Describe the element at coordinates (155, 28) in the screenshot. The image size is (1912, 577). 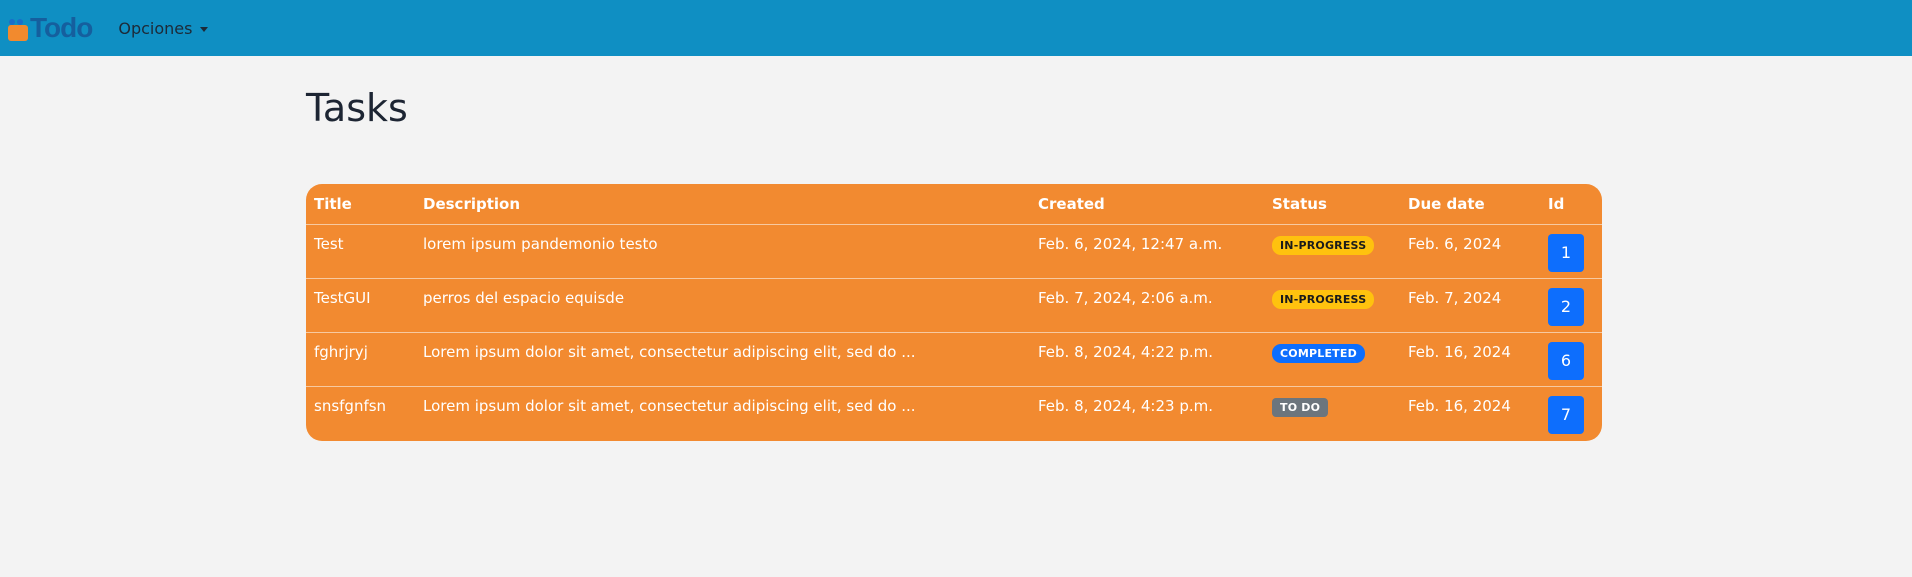
I see `options-dropdown-label: Opciones` at that location.